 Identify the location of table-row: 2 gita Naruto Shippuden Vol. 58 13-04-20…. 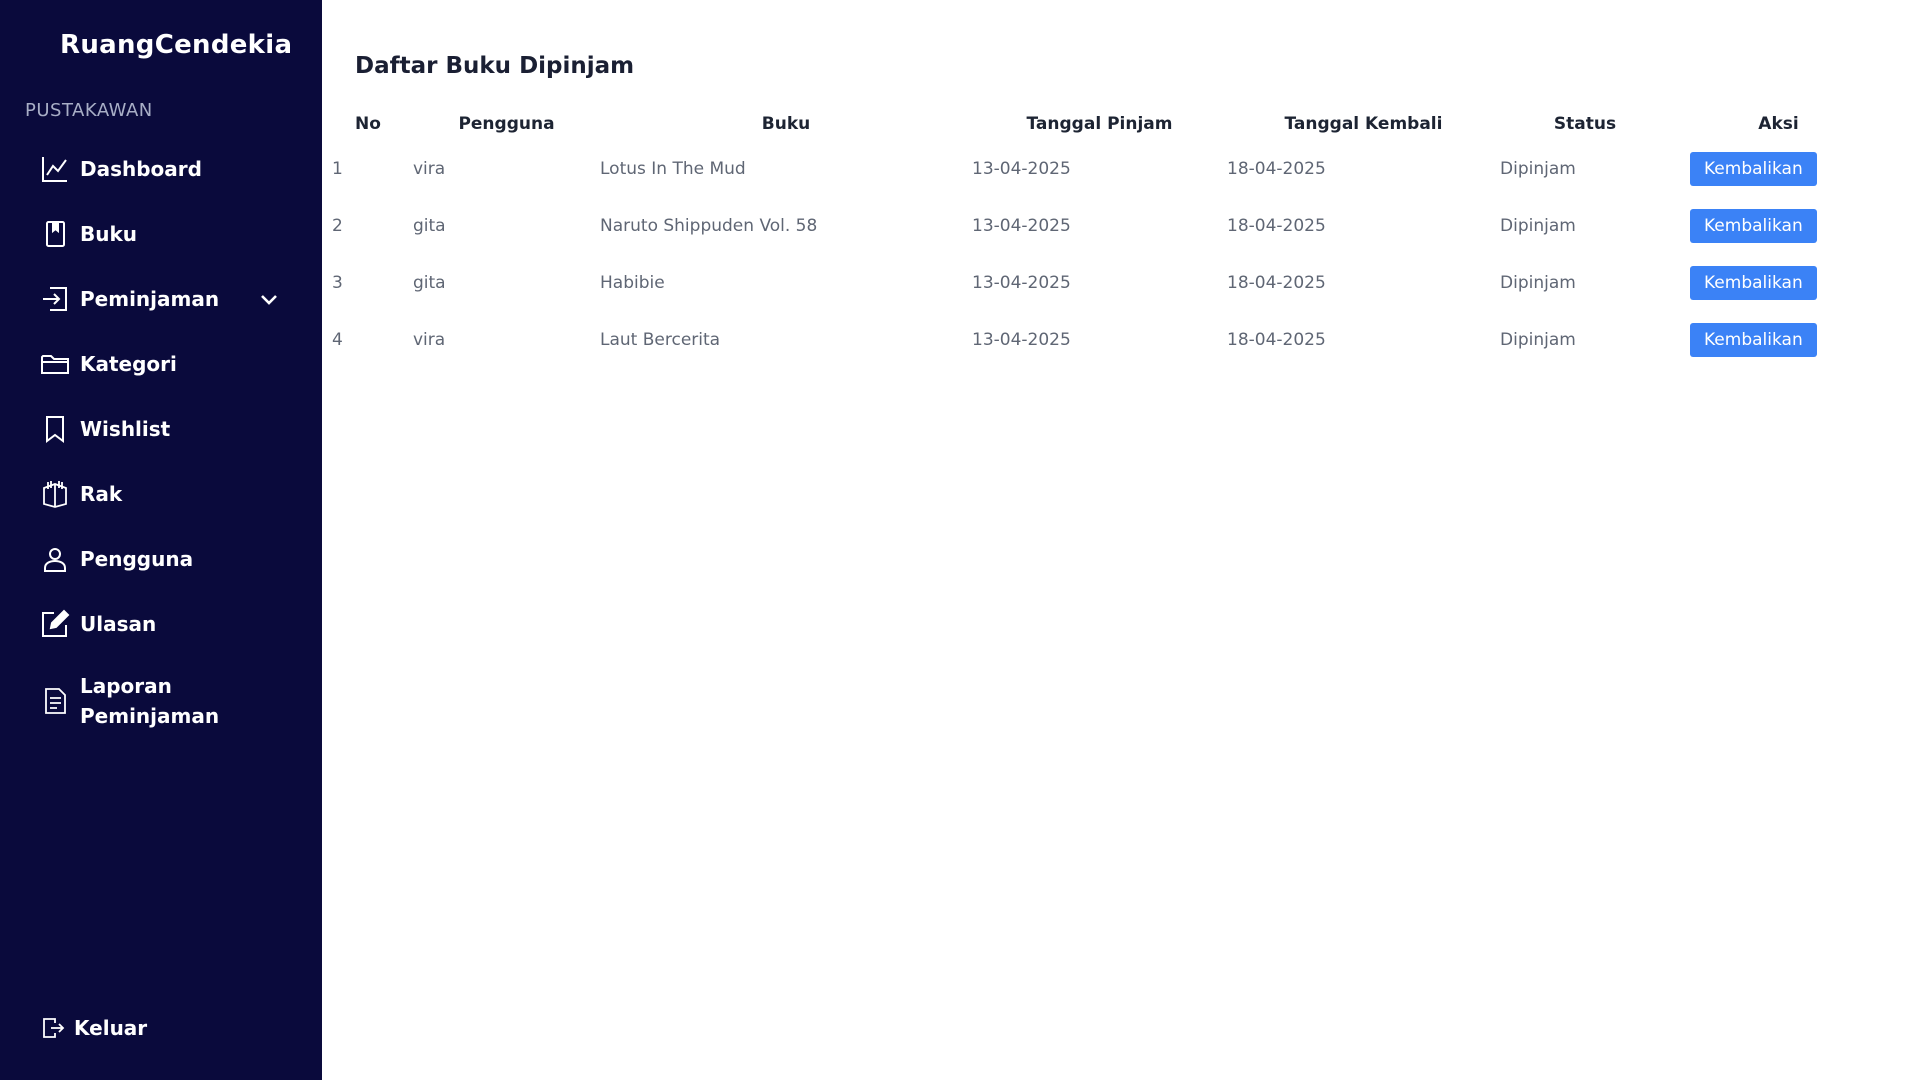
(1107, 225).